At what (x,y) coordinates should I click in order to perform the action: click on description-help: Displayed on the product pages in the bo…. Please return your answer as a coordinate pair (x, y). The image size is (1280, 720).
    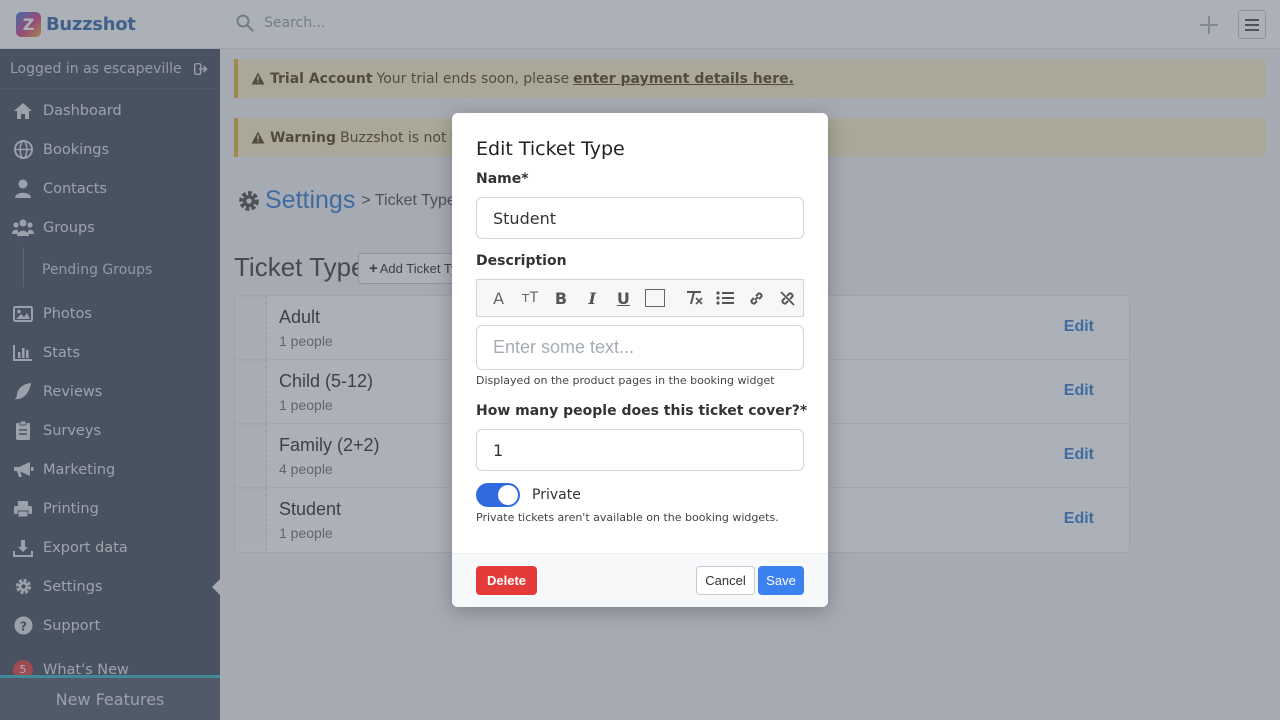
    Looking at the image, I should click on (625, 380).